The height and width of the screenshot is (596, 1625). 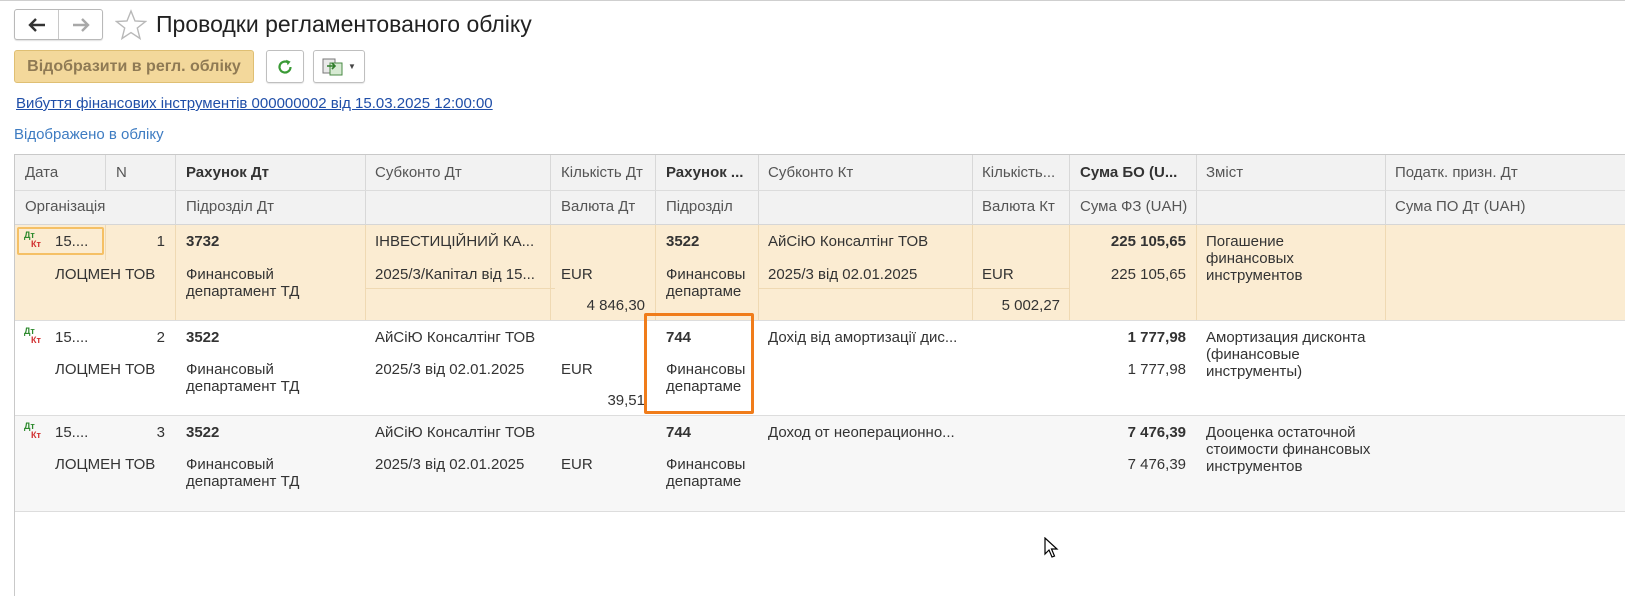 I want to click on col-header-date: Дата, so click(x=64, y=172).